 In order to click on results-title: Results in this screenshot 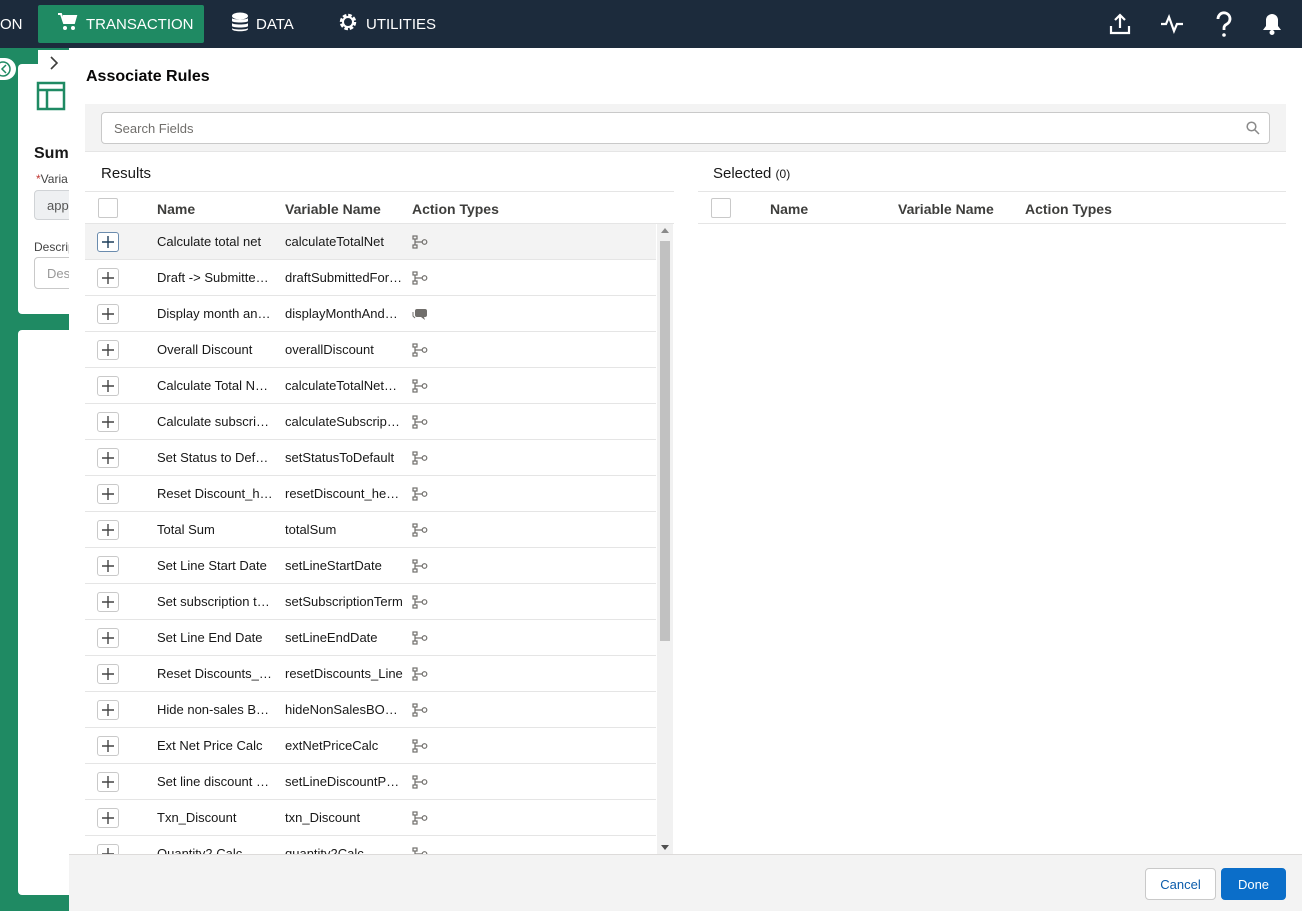, I will do `click(126, 173)`.